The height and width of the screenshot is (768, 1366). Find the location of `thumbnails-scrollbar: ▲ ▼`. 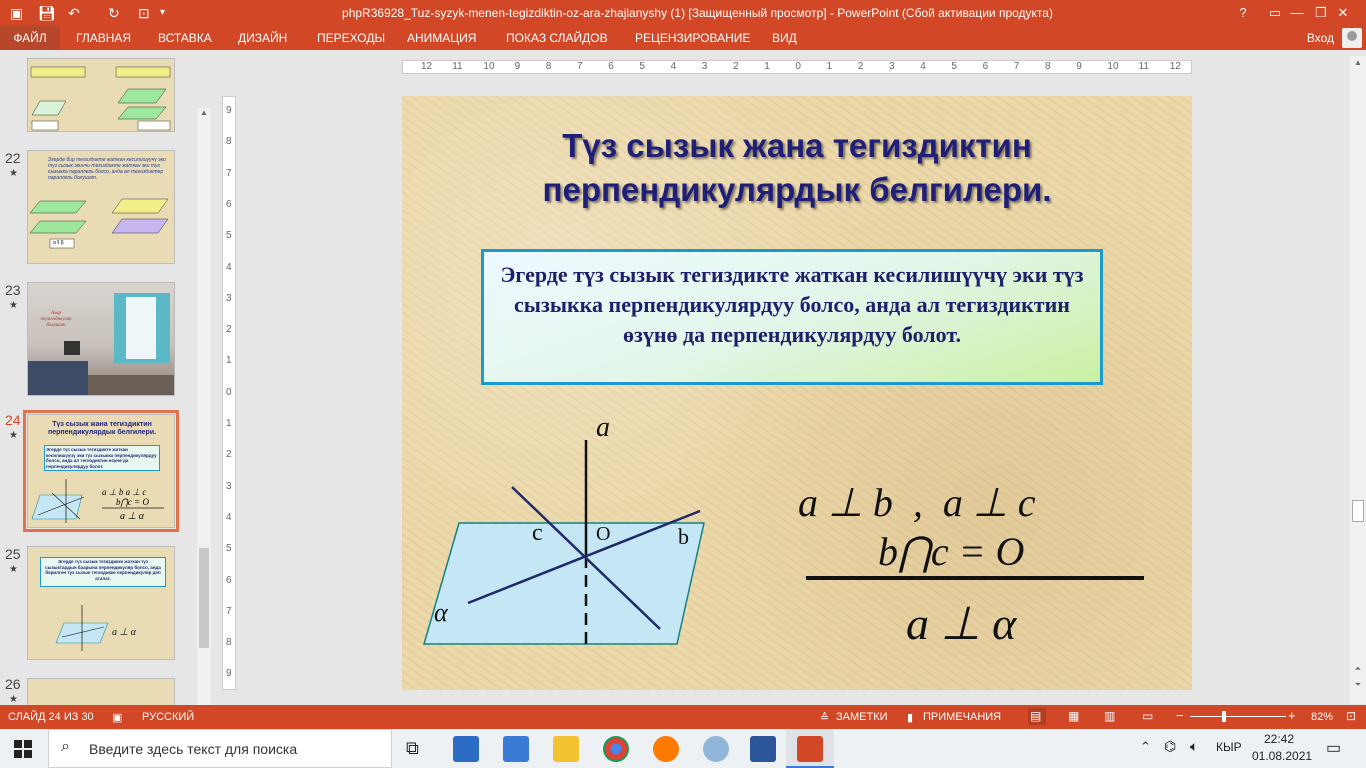

thumbnails-scrollbar: ▲ ▼ is located at coordinates (204, 406).